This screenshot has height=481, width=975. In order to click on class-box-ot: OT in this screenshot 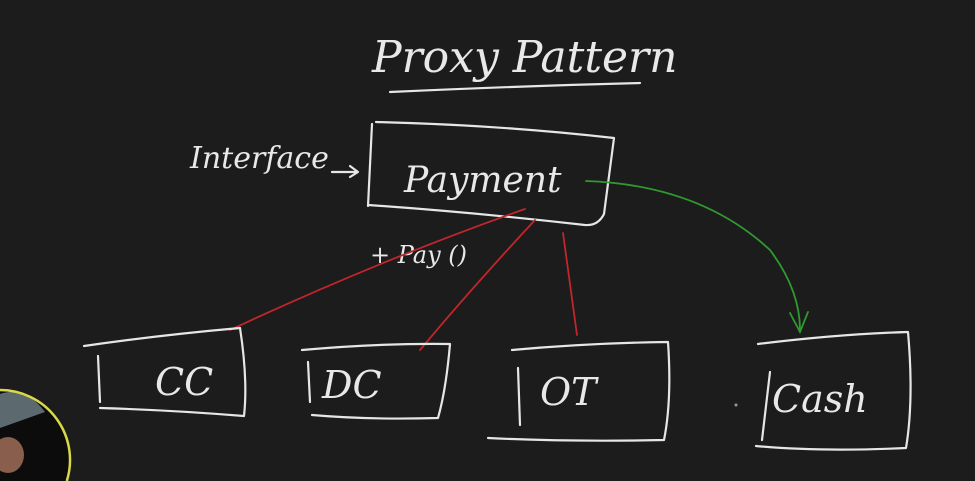, I will do `click(578, 391)`.